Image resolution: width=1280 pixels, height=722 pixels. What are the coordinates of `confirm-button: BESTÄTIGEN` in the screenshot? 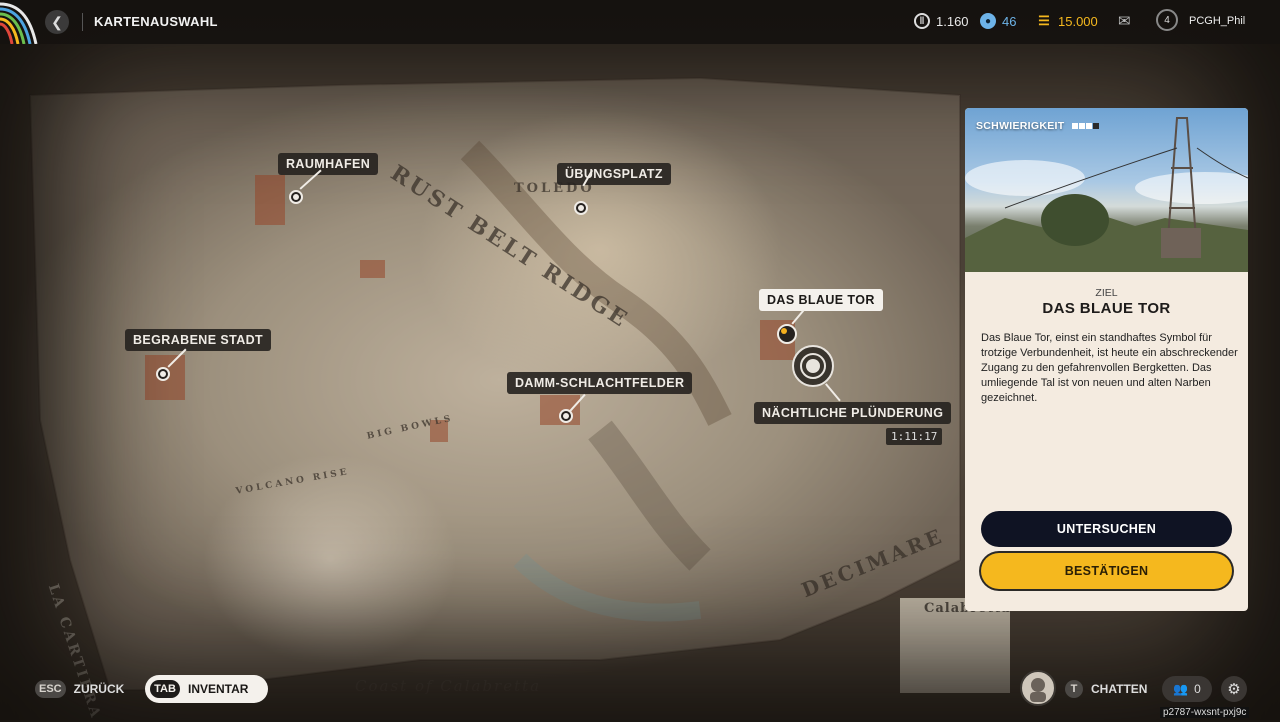 It's located at (1106, 571).